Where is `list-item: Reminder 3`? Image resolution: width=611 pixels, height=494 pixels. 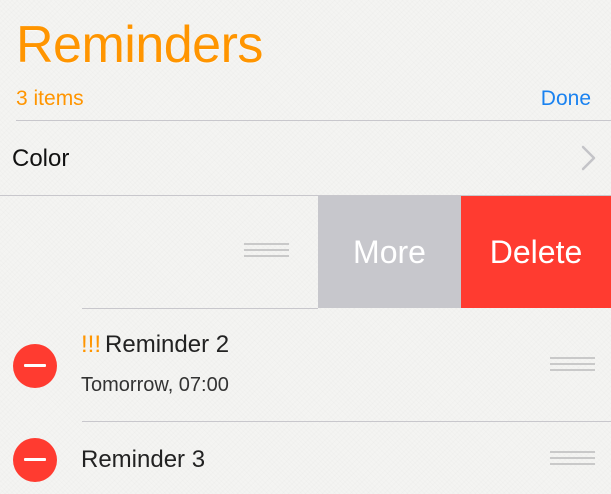
list-item: Reminder 3 is located at coordinates (305, 458).